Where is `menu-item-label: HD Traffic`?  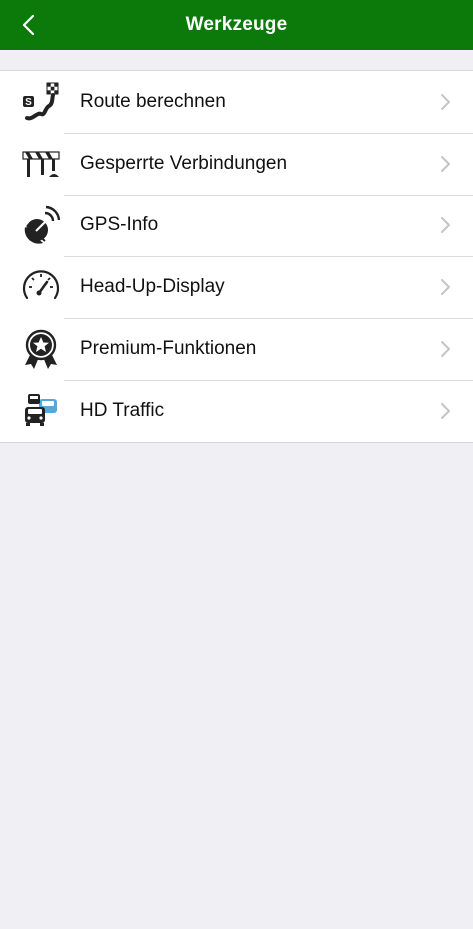
menu-item-label: HD Traffic is located at coordinates (122, 410).